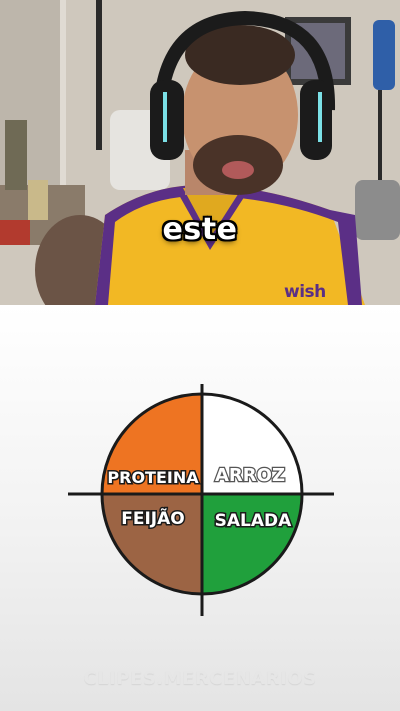  I want to click on headset-right-ear, so click(316, 120).